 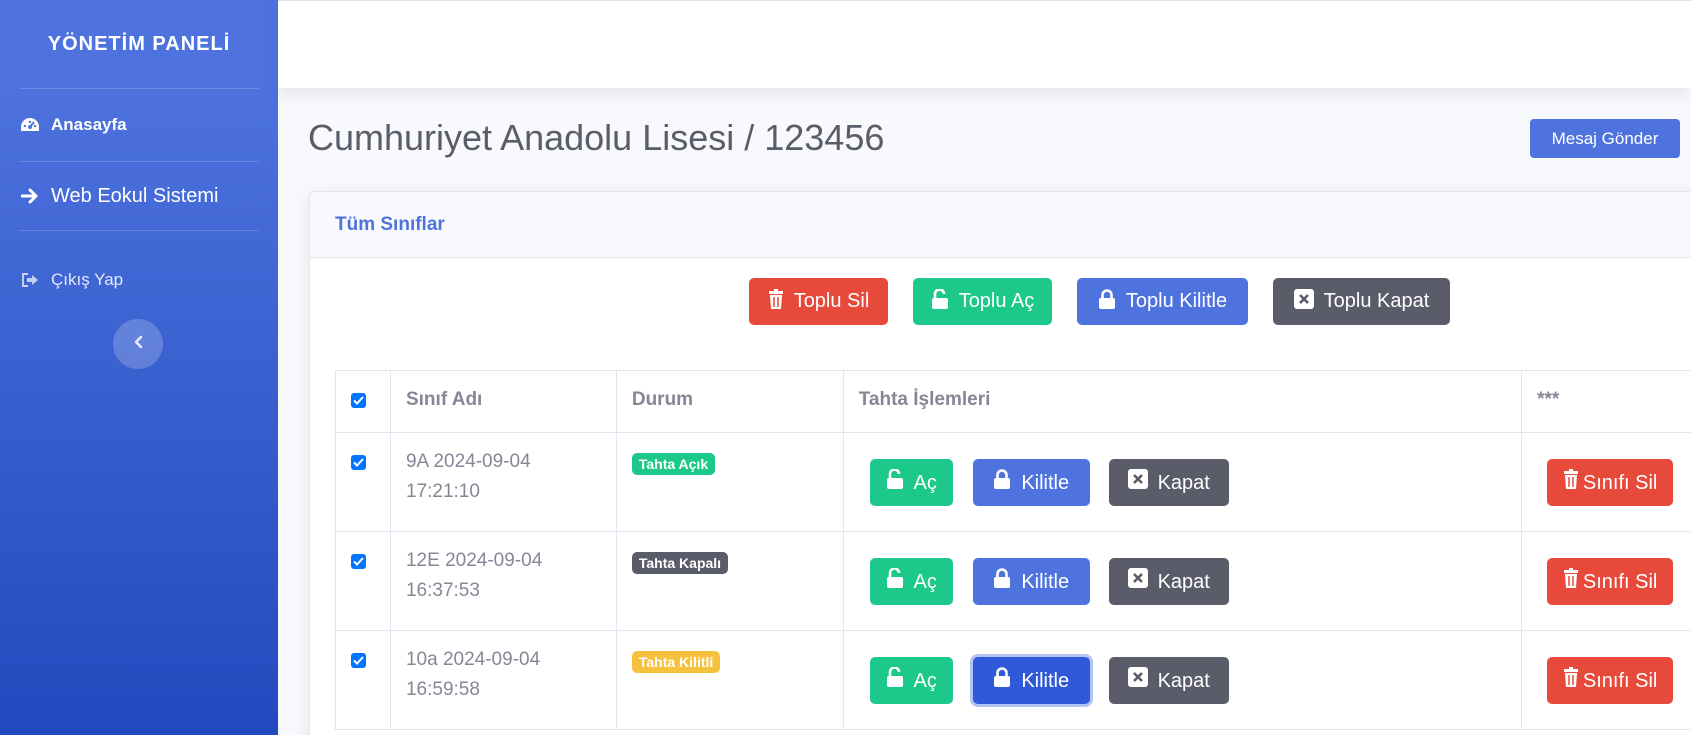 I want to click on class-name: 12E 2024-09-04, so click(x=474, y=560).